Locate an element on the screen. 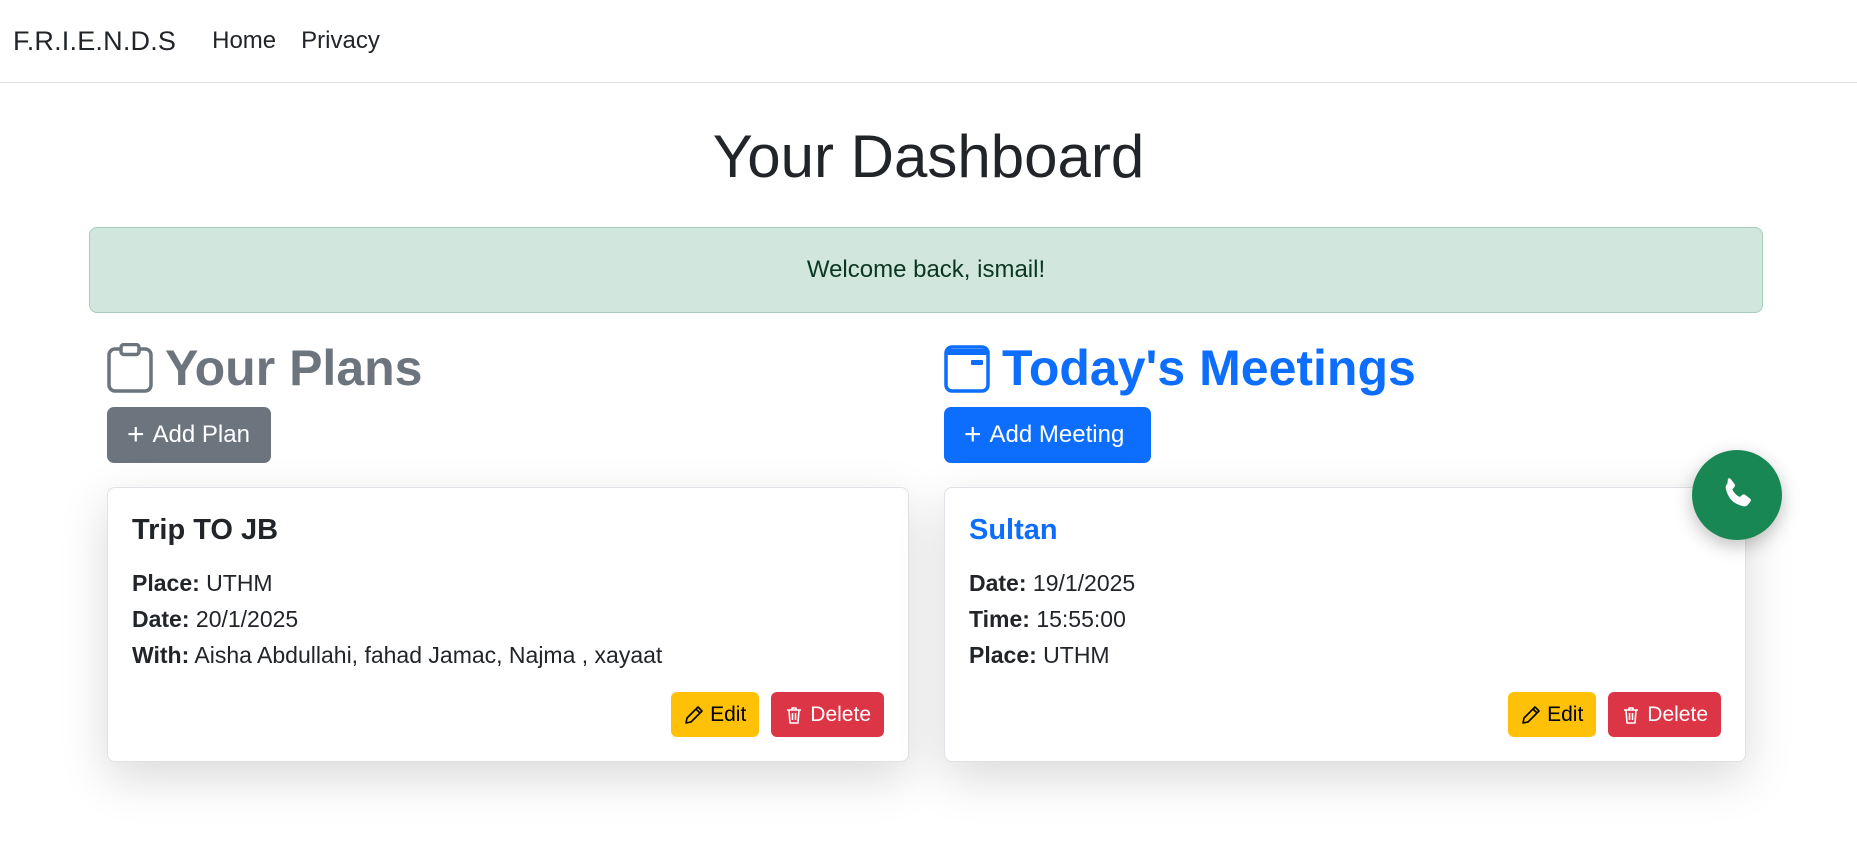  meeting-card-actions: Edit Delete is located at coordinates (1614, 714).